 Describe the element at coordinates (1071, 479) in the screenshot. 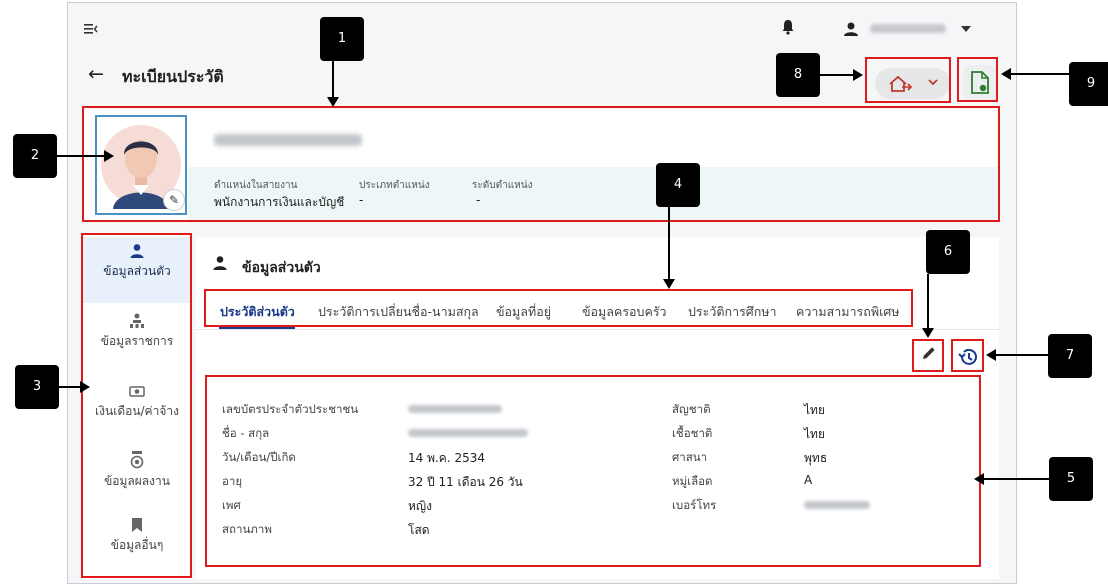

I see `callout-5: 5` at that location.